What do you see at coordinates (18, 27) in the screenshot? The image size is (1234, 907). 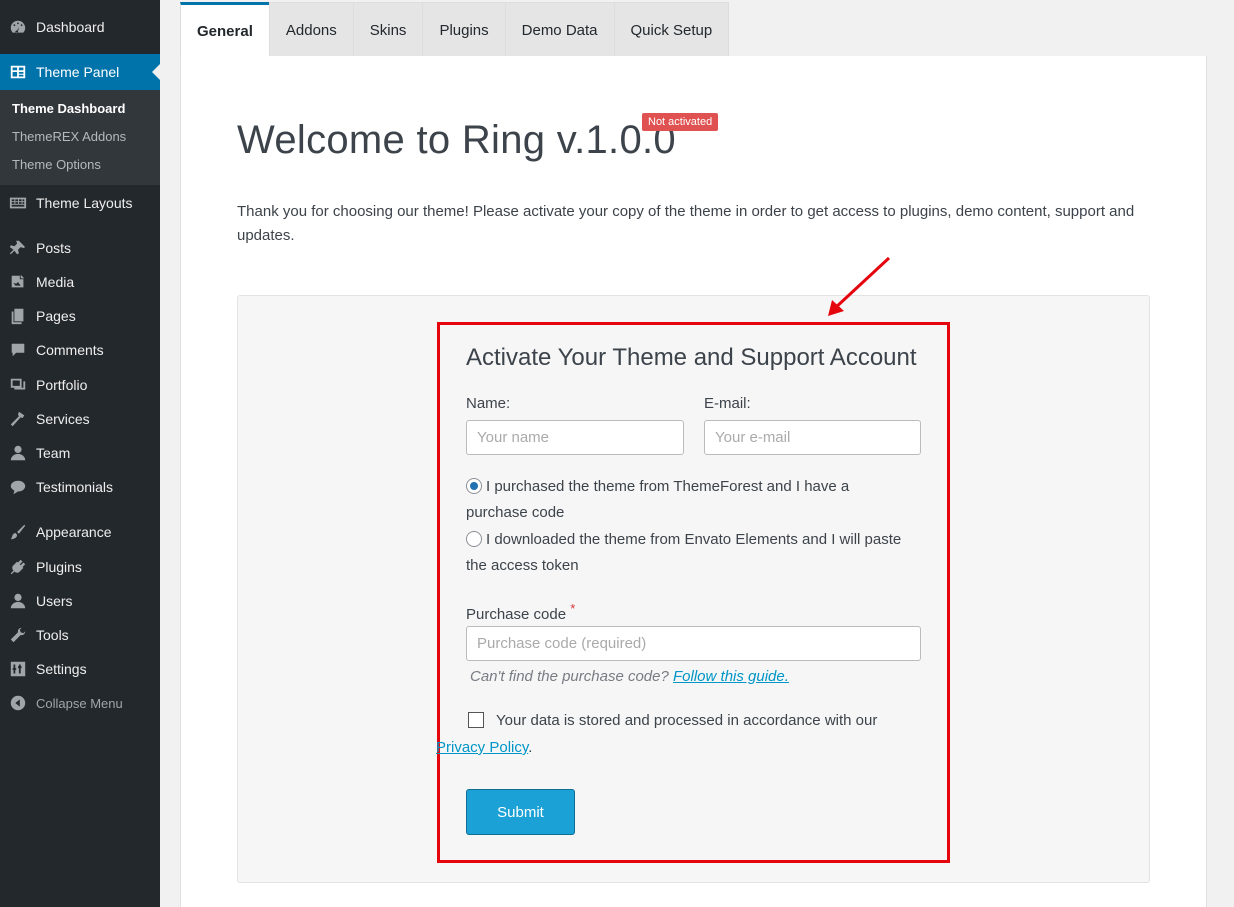 I see `dashboard-icon` at bounding box center [18, 27].